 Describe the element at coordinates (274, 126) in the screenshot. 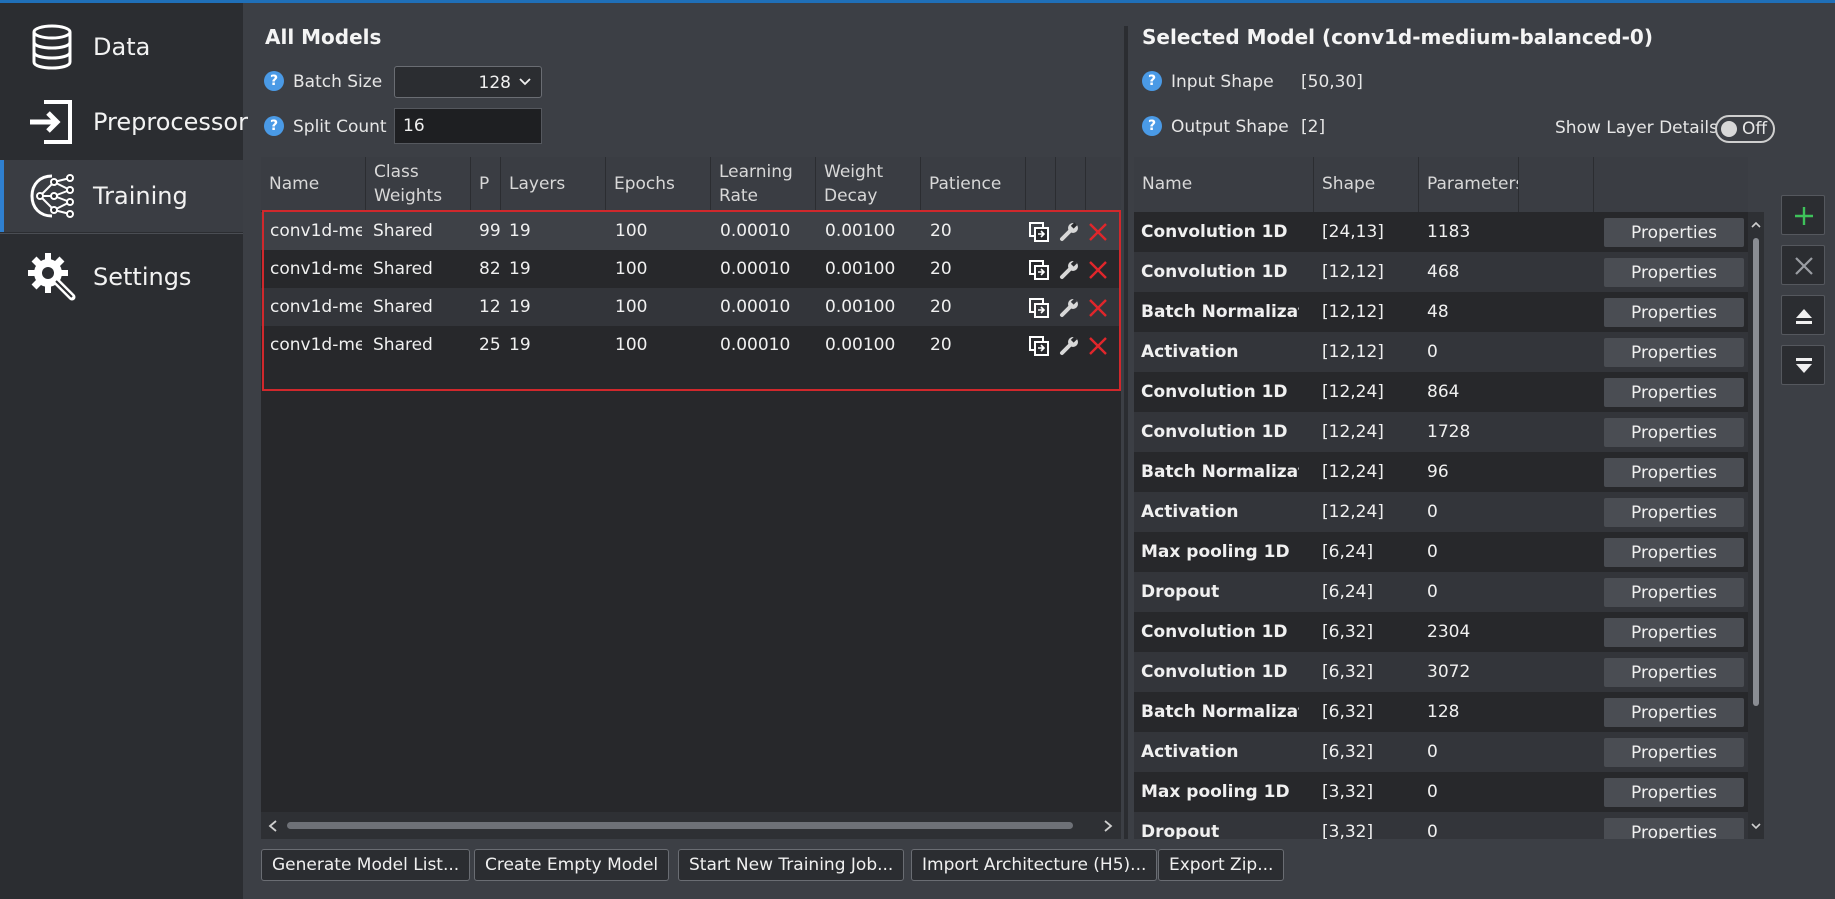

I see `split-count-help-icon: ?` at that location.